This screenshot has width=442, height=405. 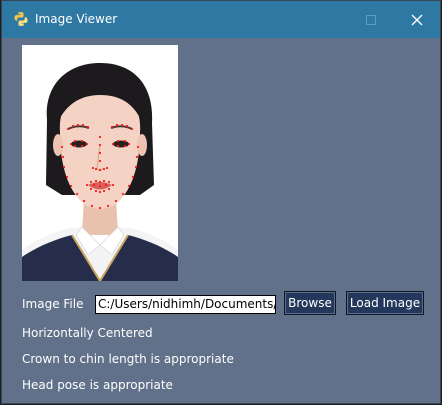 What do you see at coordinates (385, 303) in the screenshot?
I see `load-image-button: Load Image` at bounding box center [385, 303].